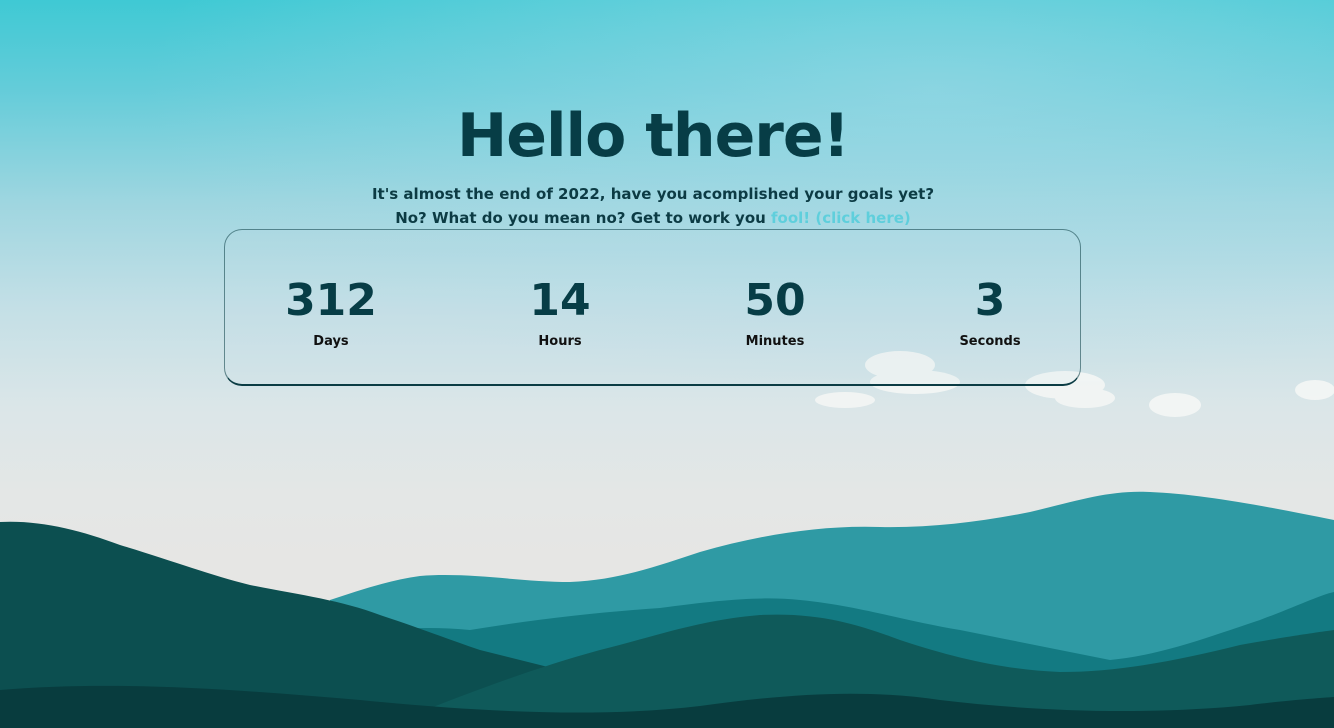  Describe the element at coordinates (560, 300) in the screenshot. I see `hours-value: 14` at that location.